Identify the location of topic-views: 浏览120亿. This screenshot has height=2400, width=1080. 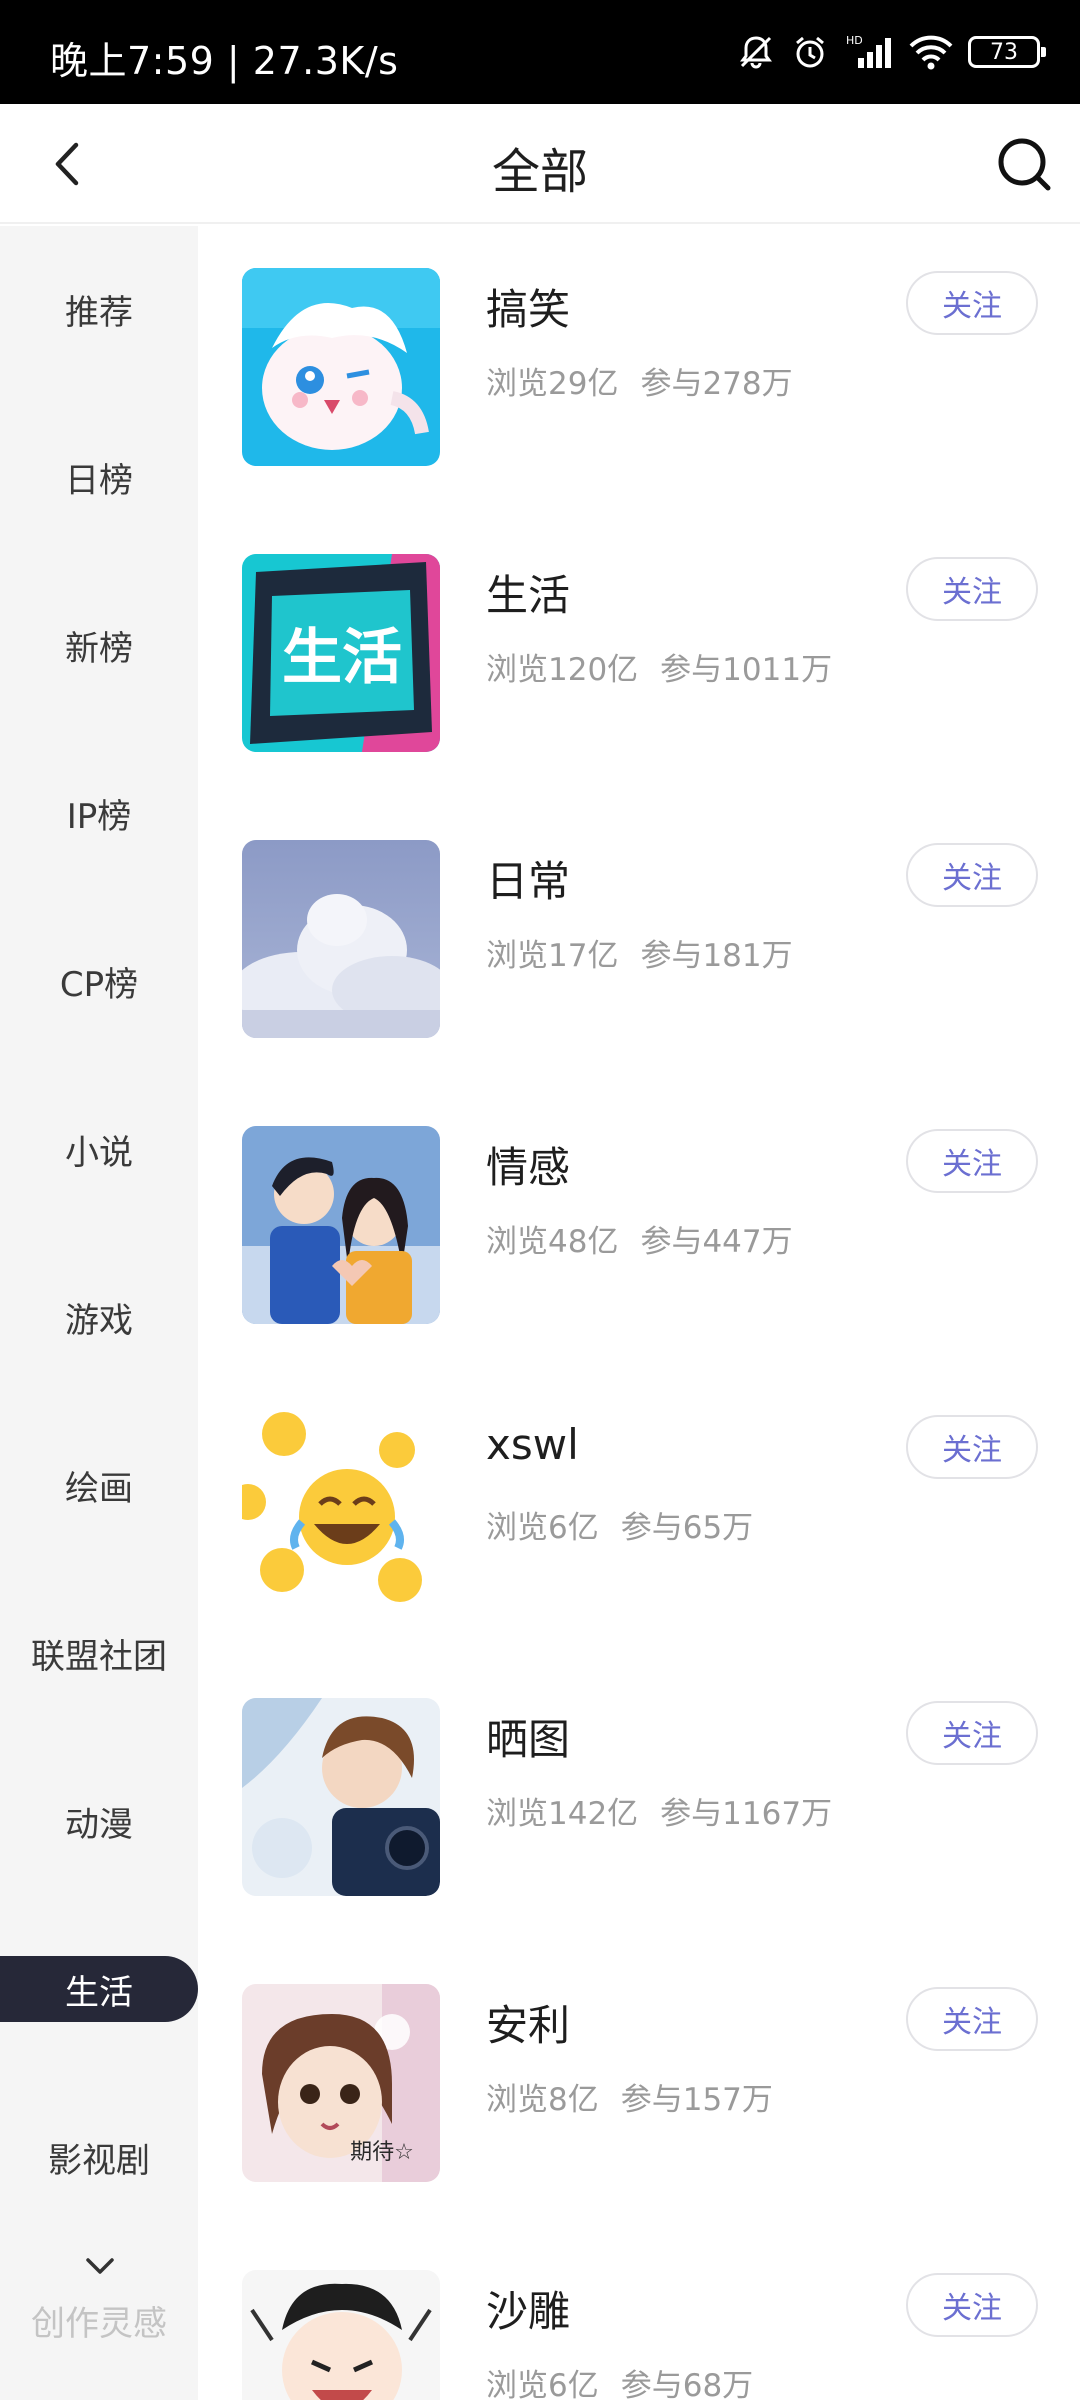
(562, 670).